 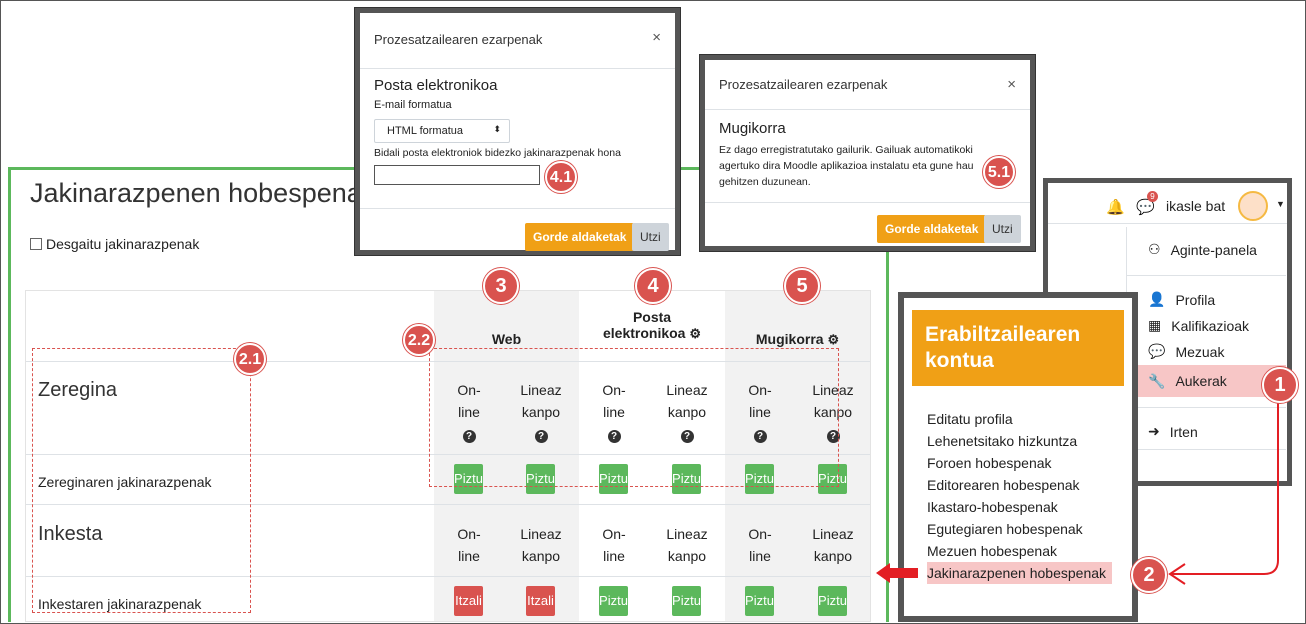 What do you see at coordinates (419, 340) in the screenshot?
I see `badge-2-2: 2.2` at bounding box center [419, 340].